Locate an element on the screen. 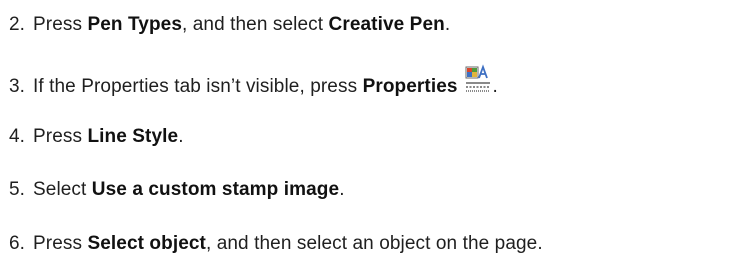 Image resolution: width=742 pixels, height=278 pixels. creative-pen-label: Creative Pen is located at coordinates (386, 24).